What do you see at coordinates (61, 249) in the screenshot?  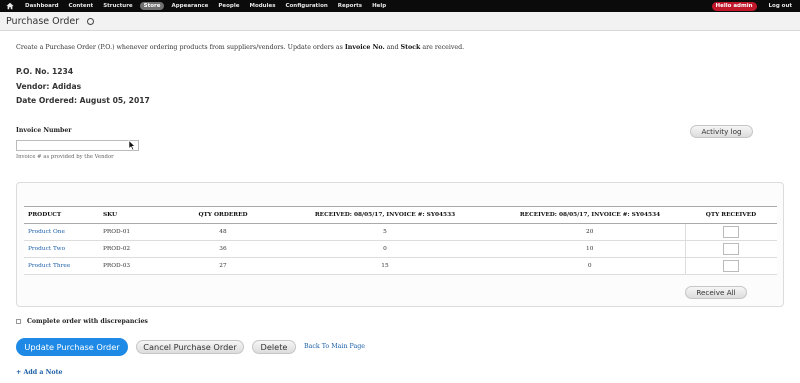 I see `product-link: Product Two` at bounding box center [61, 249].